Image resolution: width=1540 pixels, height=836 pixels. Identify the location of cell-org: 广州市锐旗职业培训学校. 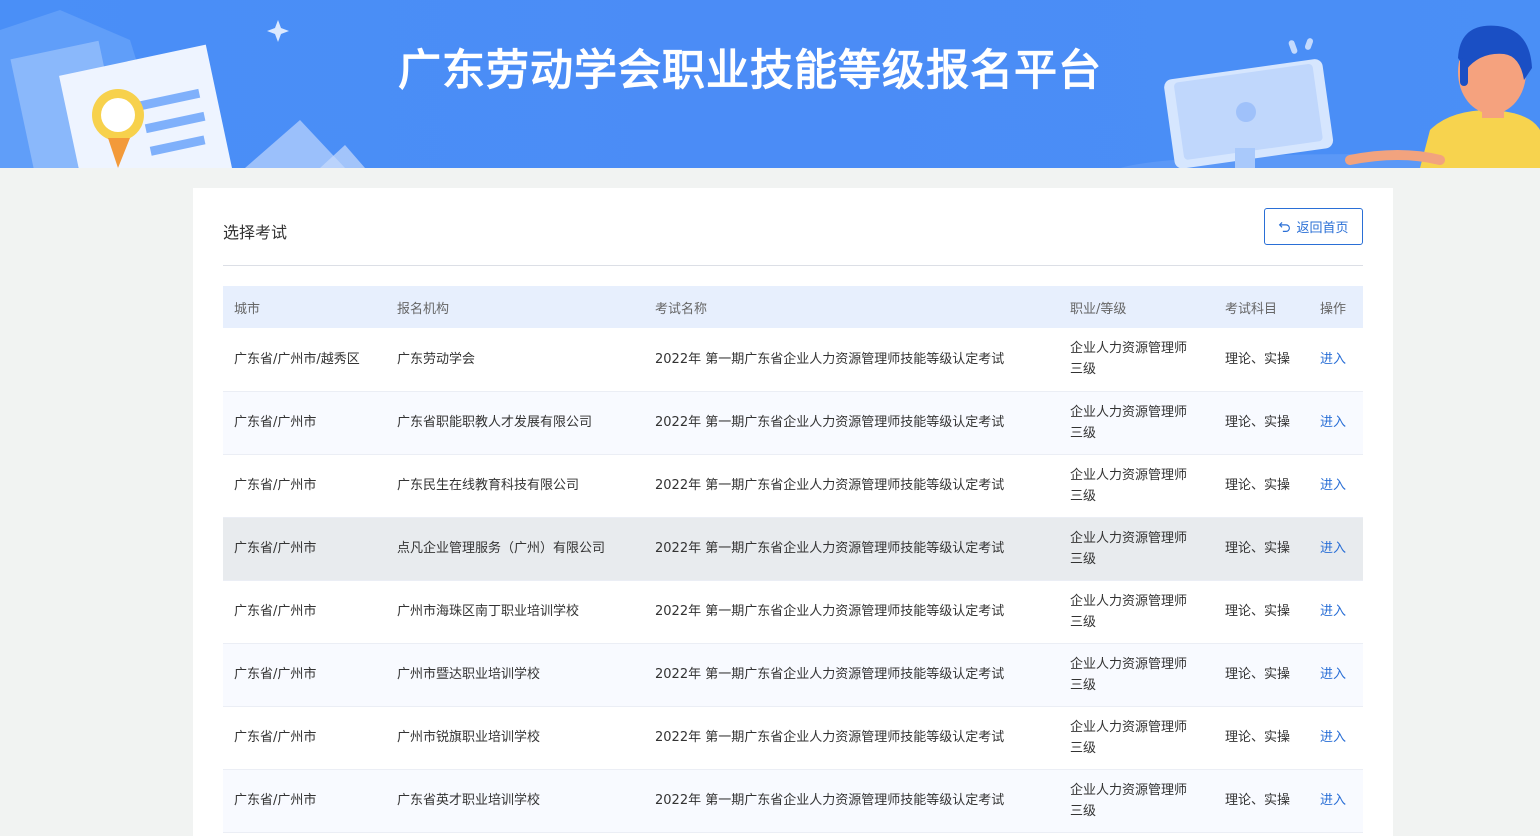
(515, 738).